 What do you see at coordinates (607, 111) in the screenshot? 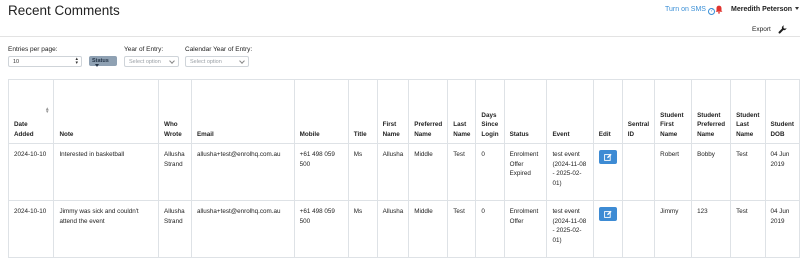
I see `column-header: Edit` at bounding box center [607, 111].